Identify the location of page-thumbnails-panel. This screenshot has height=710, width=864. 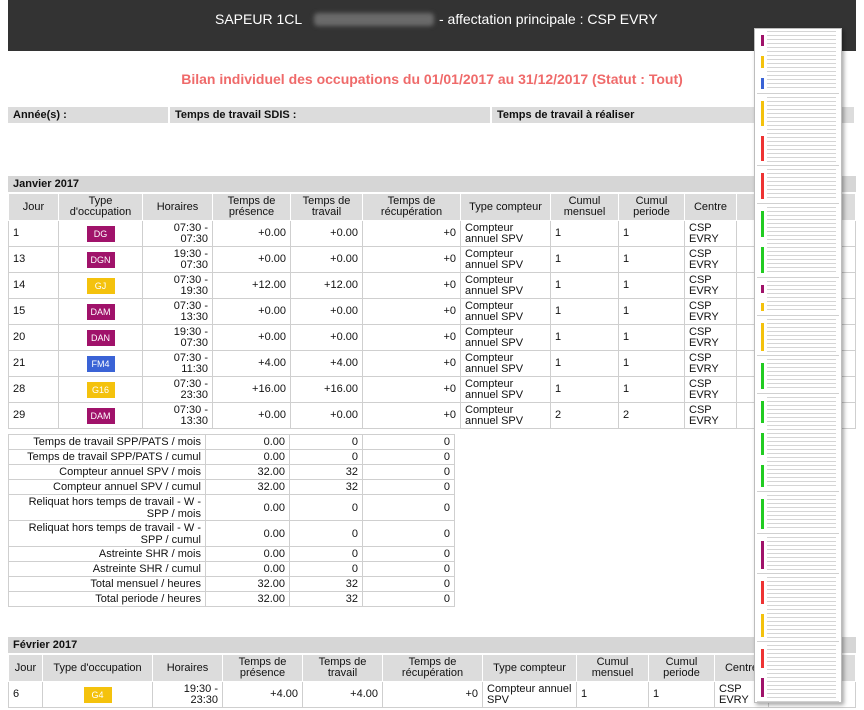
(798, 365).